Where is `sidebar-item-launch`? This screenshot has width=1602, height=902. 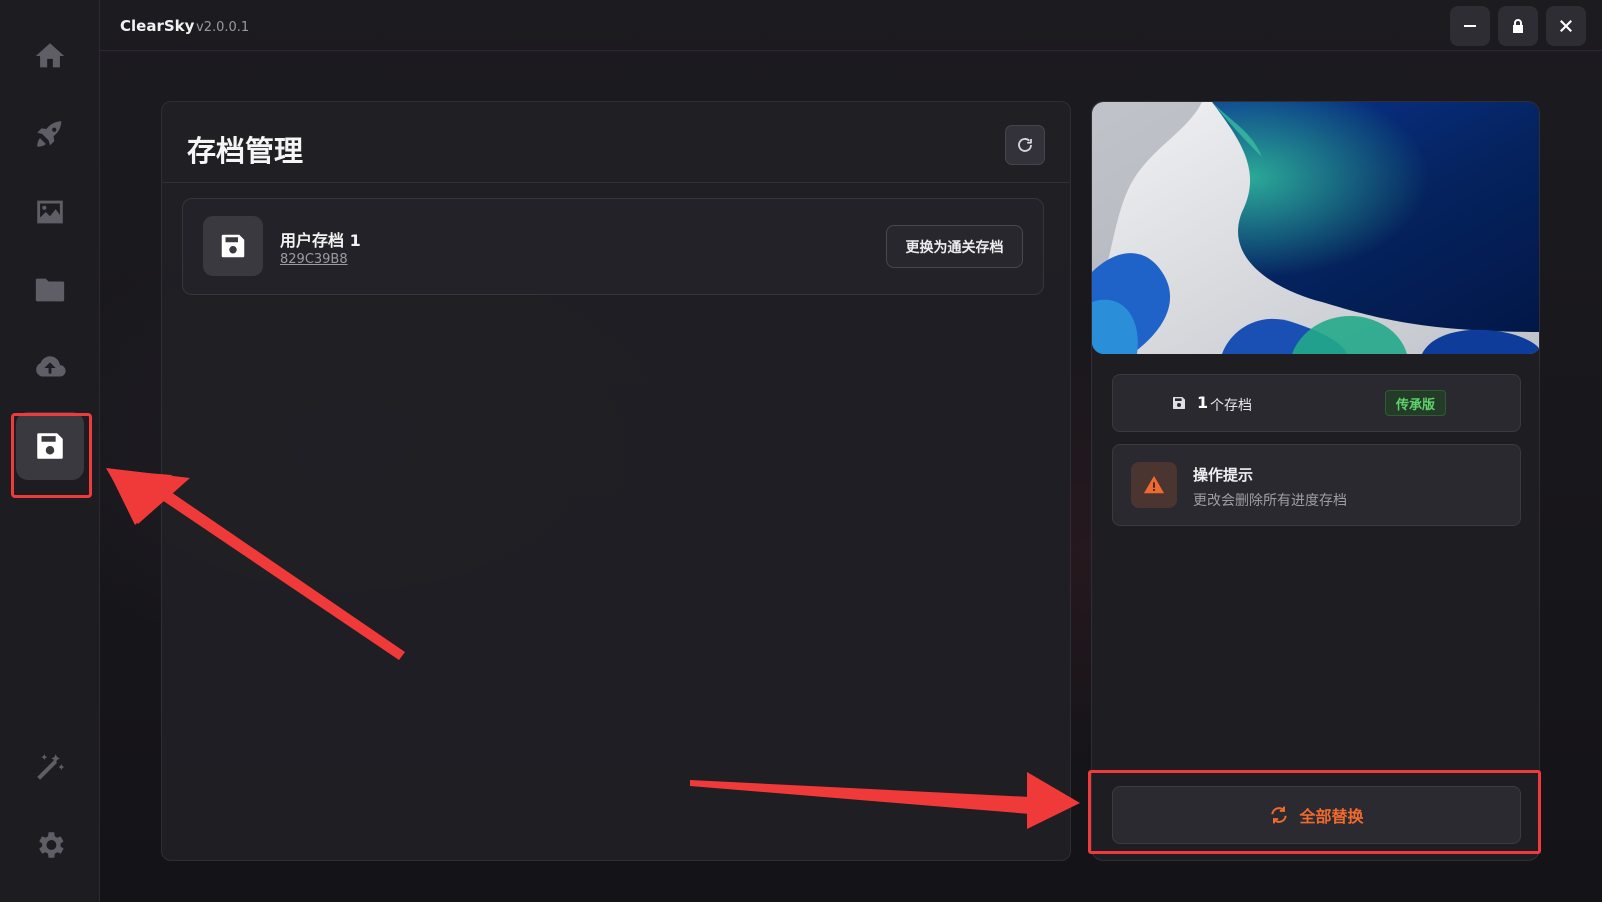
sidebar-item-launch is located at coordinates (50, 134).